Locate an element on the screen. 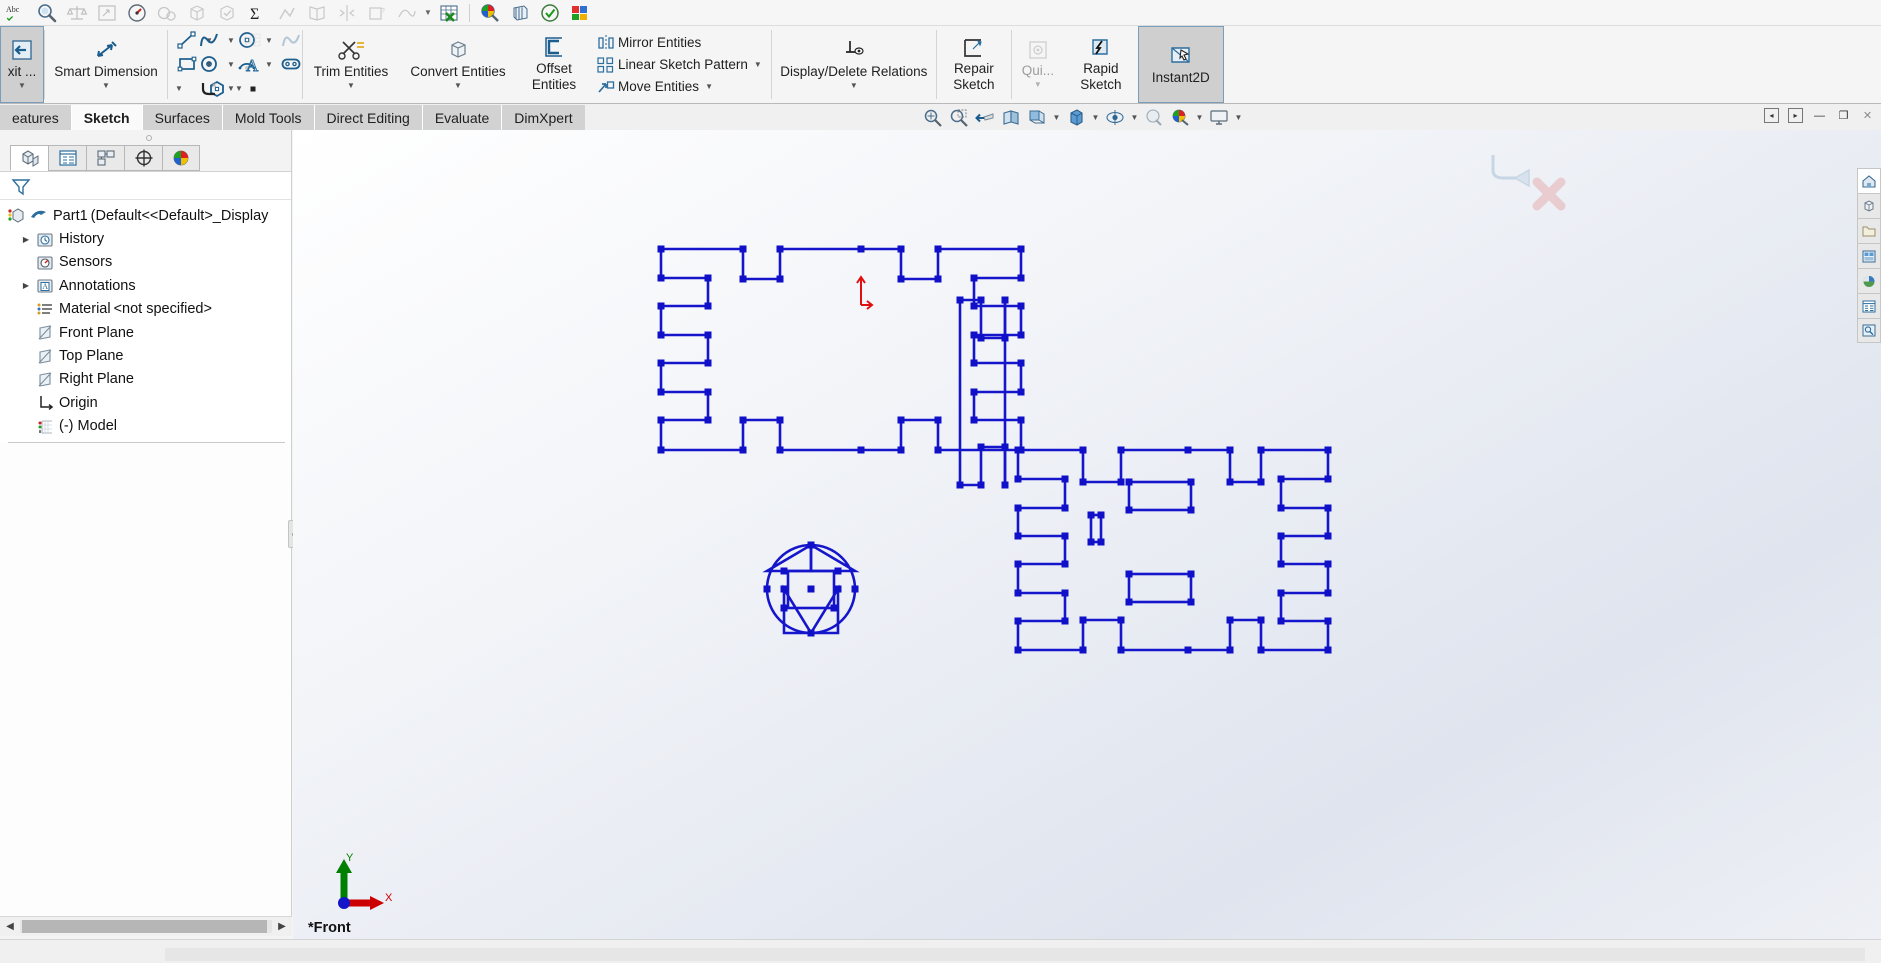 The image size is (1881, 963). scroll-right-icon: ▶ is located at coordinates (282, 927).